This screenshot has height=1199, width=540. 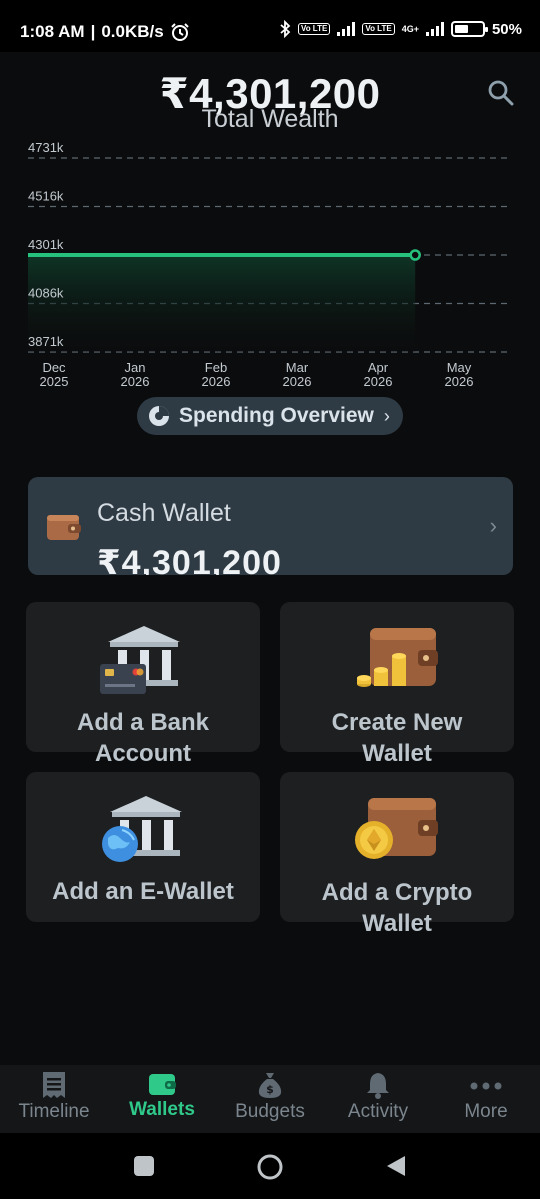 What do you see at coordinates (378, 367) in the screenshot?
I see `x-tick-label: Apr` at bounding box center [378, 367].